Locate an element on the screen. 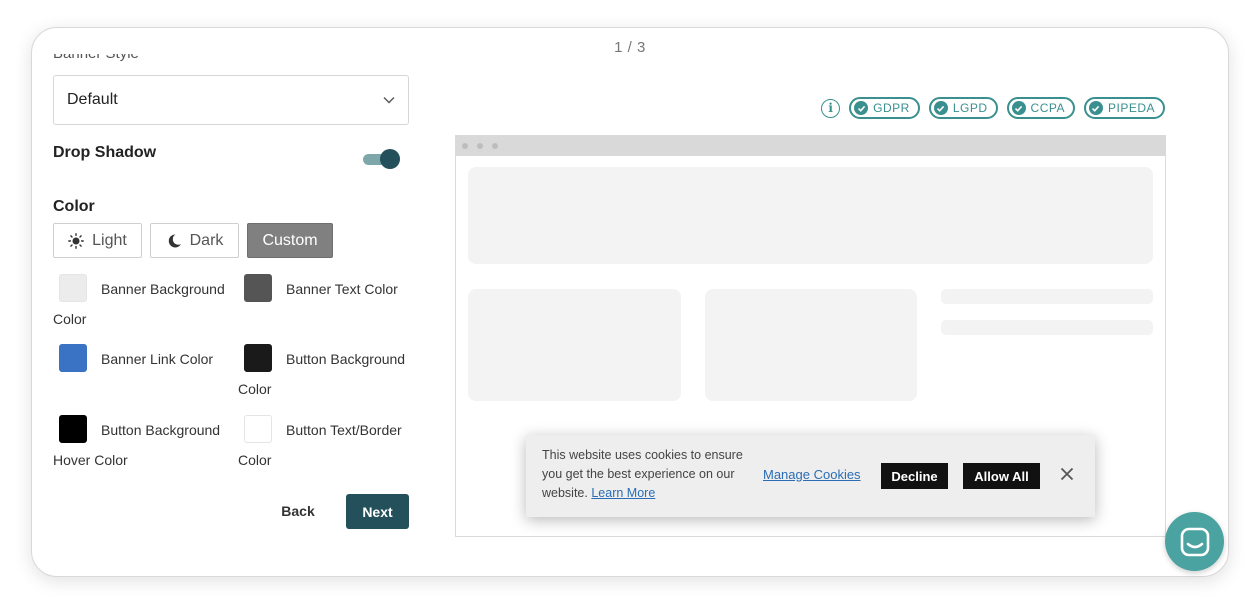  ccpa-badge: CCPA is located at coordinates (1040, 108).